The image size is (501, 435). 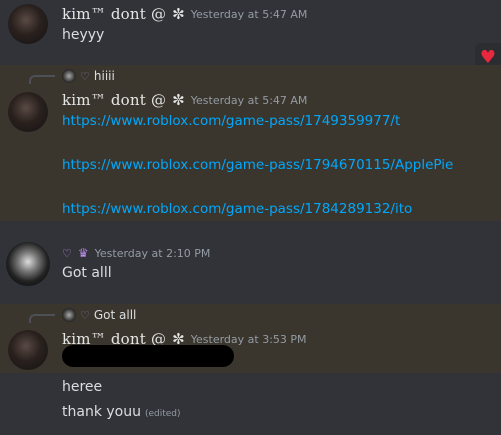 What do you see at coordinates (148, 356) in the screenshot?
I see `redacted-text` at bounding box center [148, 356].